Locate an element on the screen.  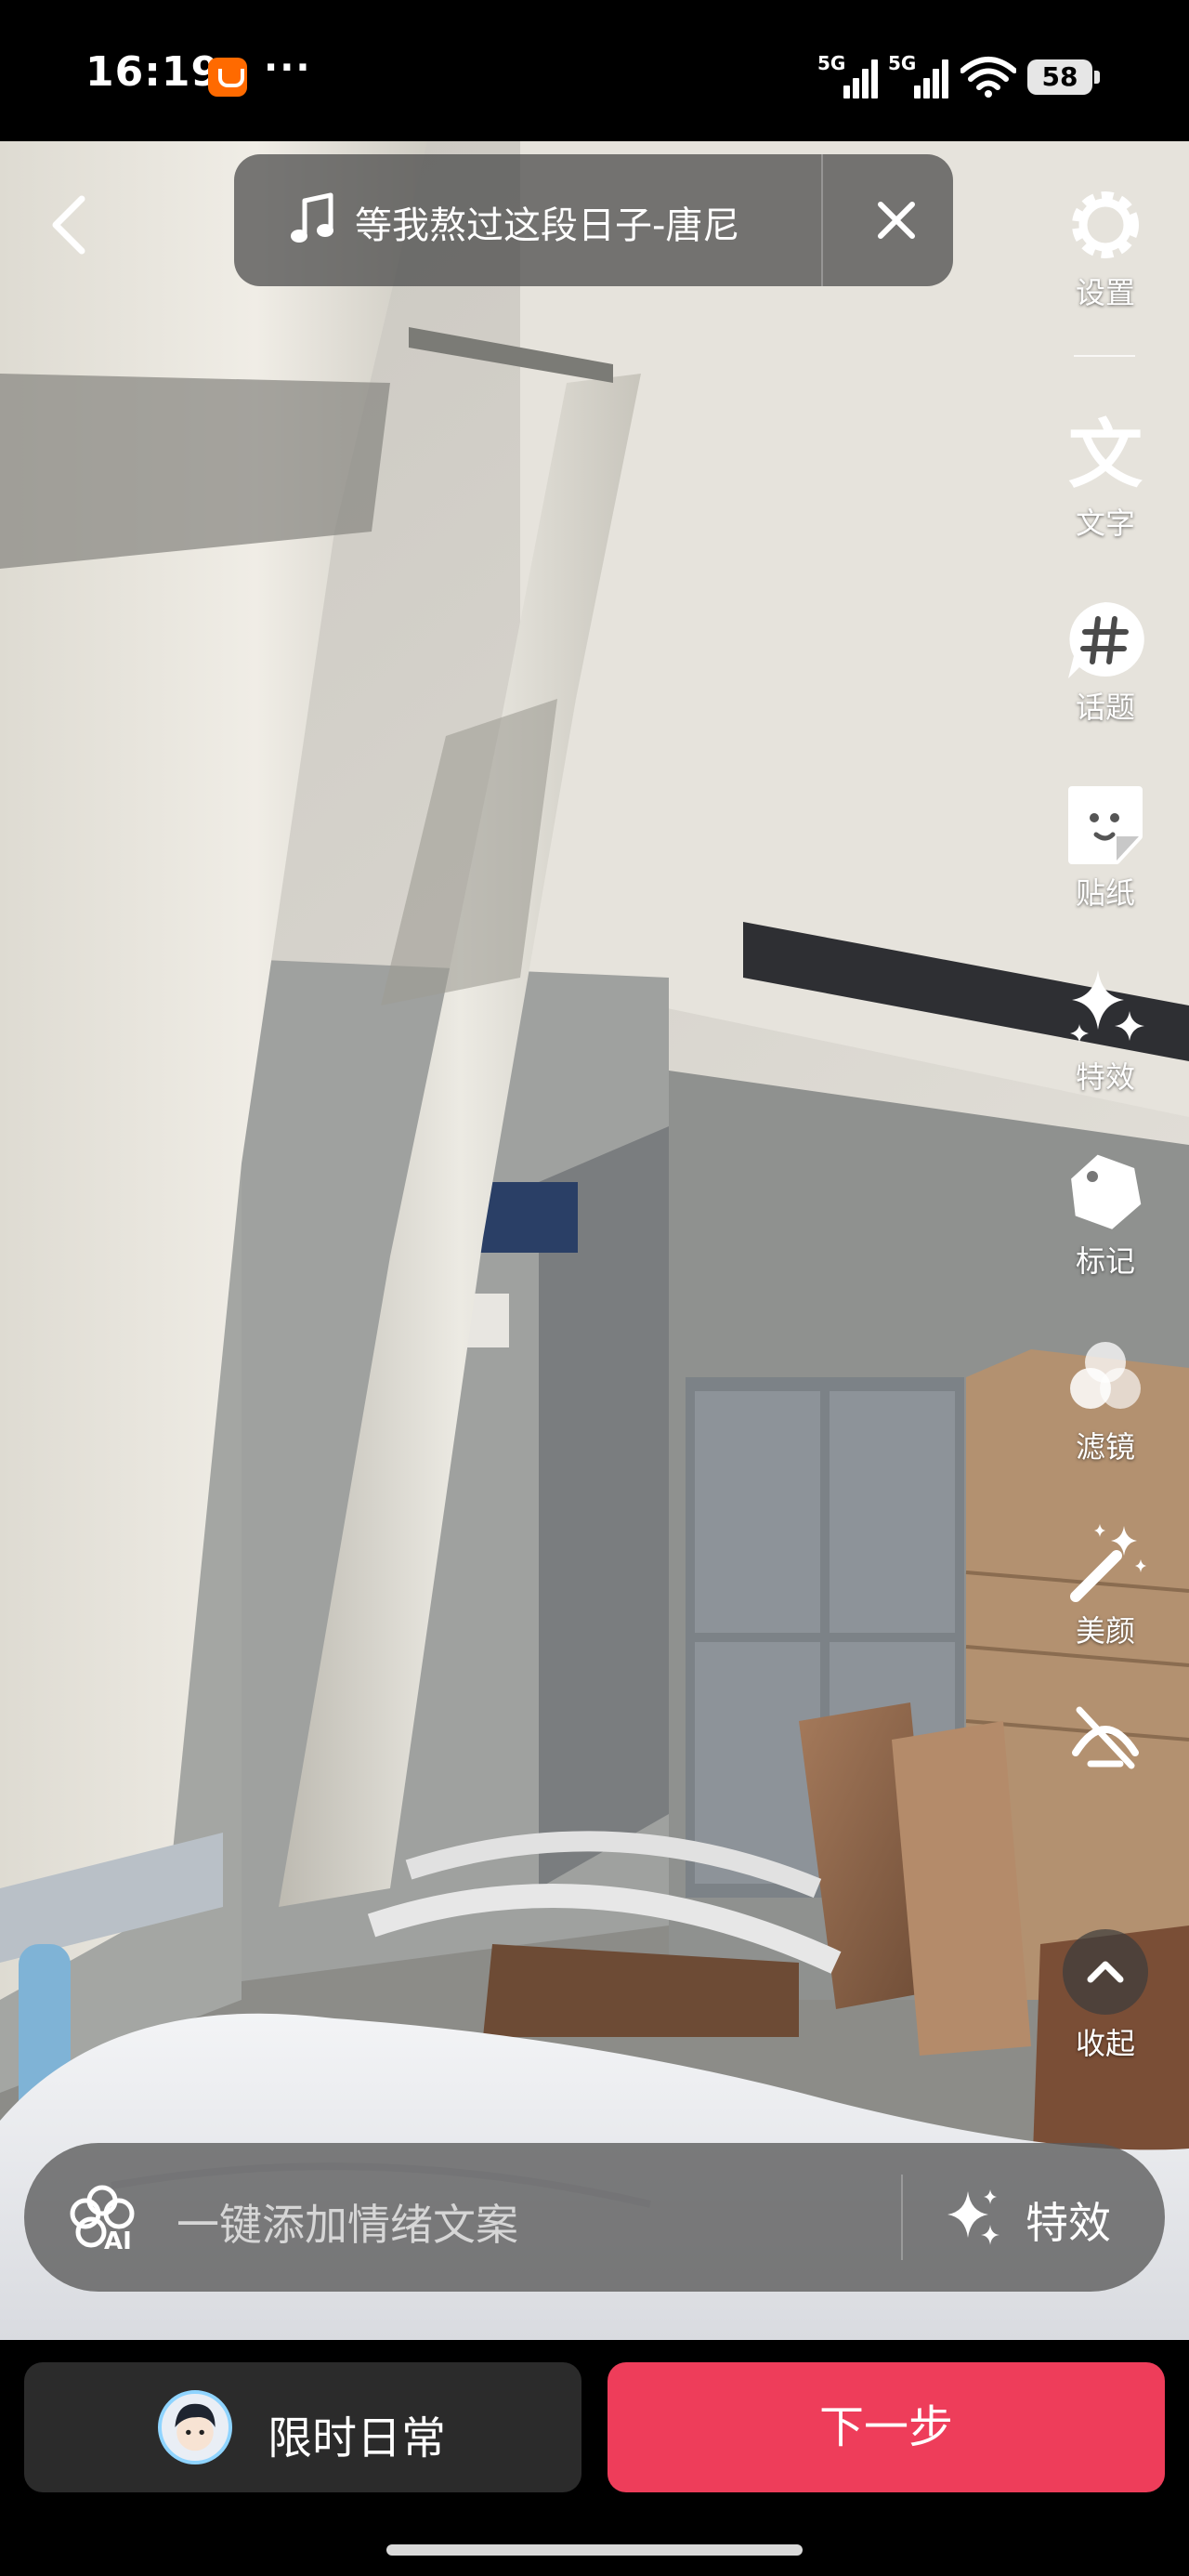
taobao-app-icon is located at coordinates (227, 77).